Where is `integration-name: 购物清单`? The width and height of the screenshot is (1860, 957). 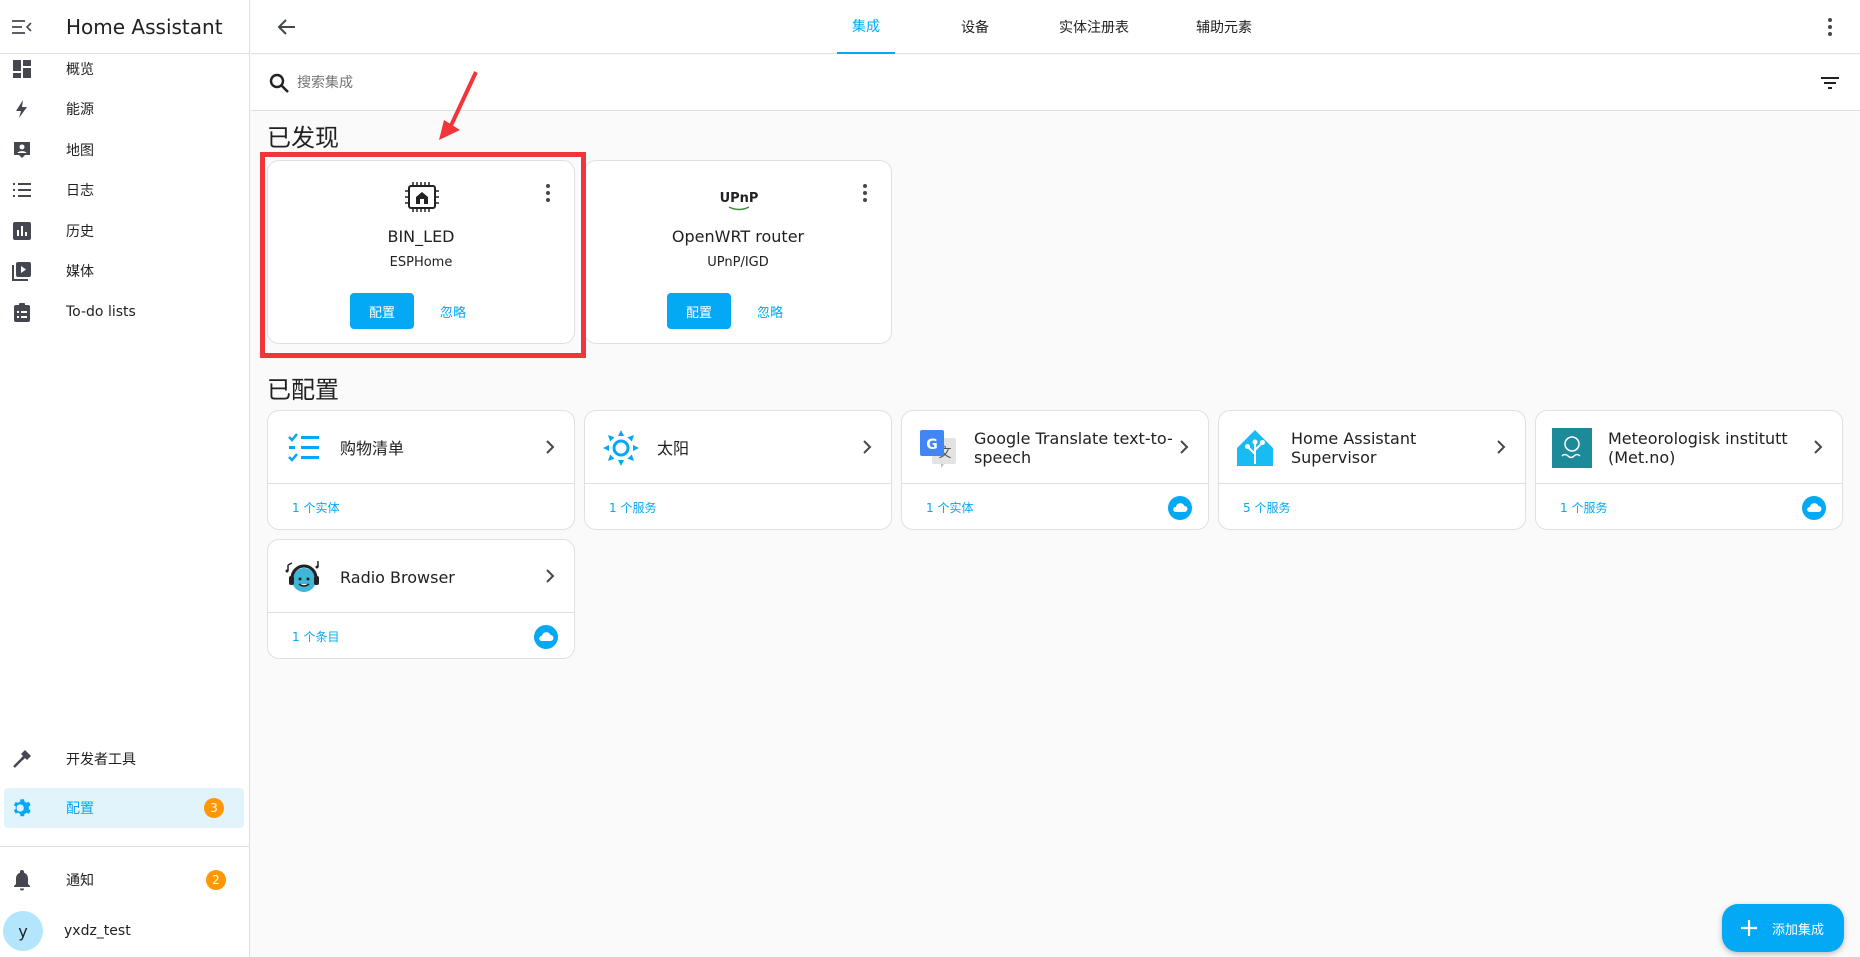 integration-name: 购物清单 is located at coordinates (372, 448).